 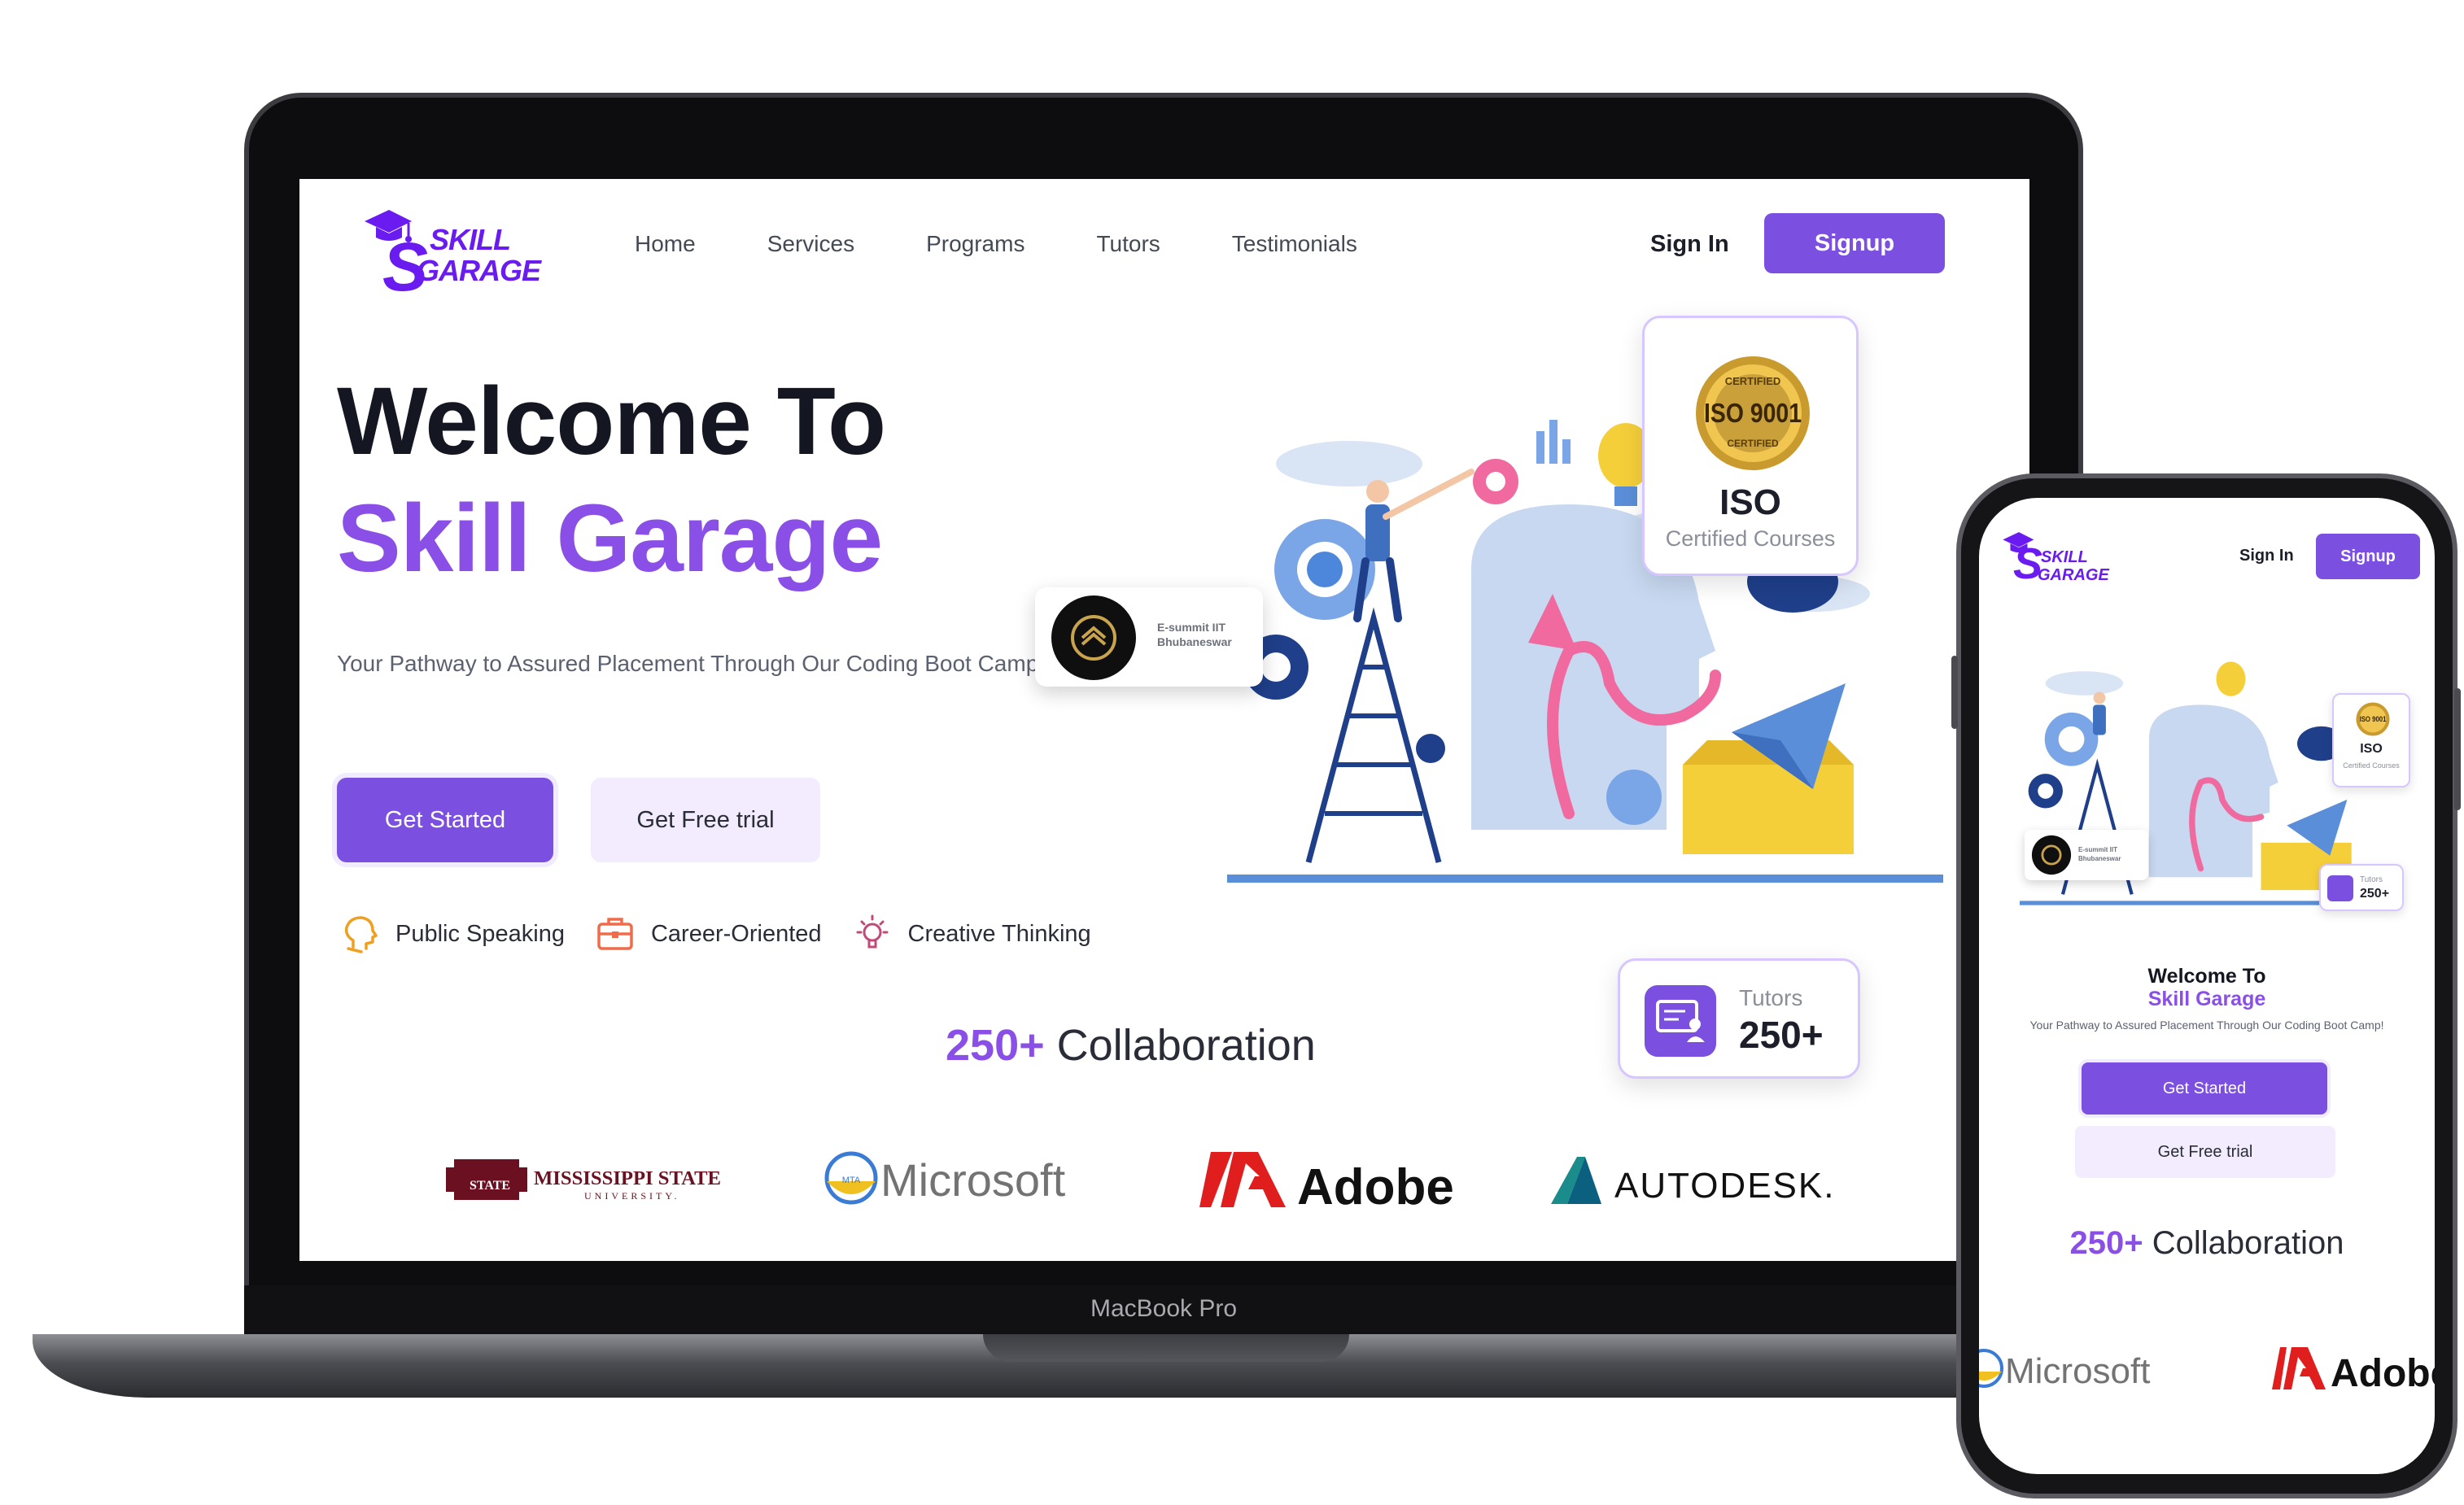 I want to click on free-trial-button: Get Free trial, so click(x=705, y=820).